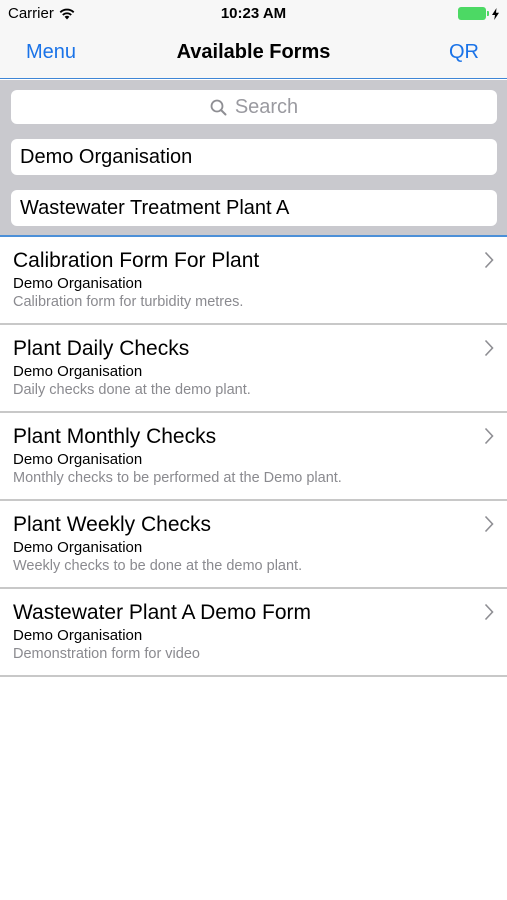 The image size is (507, 900). I want to click on search-input: Search, so click(254, 107).